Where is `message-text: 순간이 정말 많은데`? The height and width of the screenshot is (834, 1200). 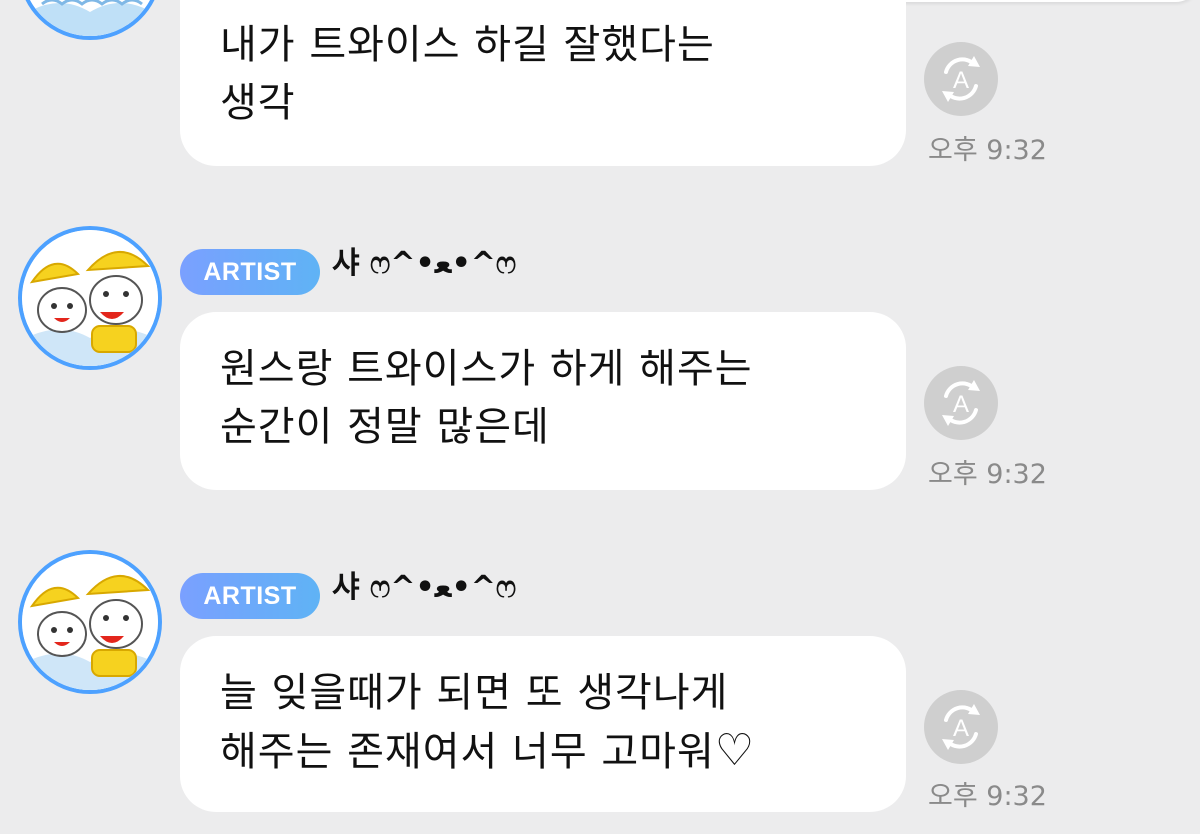 message-text: 순간이 정말 많은데 is located at coordinates (385, 427).